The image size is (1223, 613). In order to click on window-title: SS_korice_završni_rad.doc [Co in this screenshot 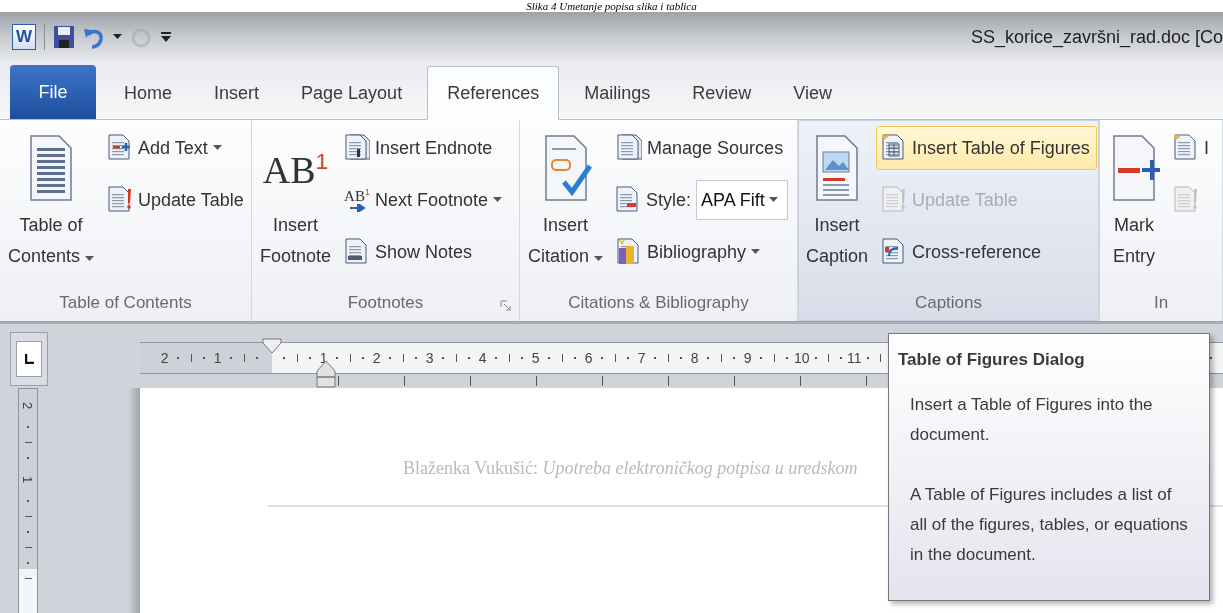, I will do `click(1096, 37)`.